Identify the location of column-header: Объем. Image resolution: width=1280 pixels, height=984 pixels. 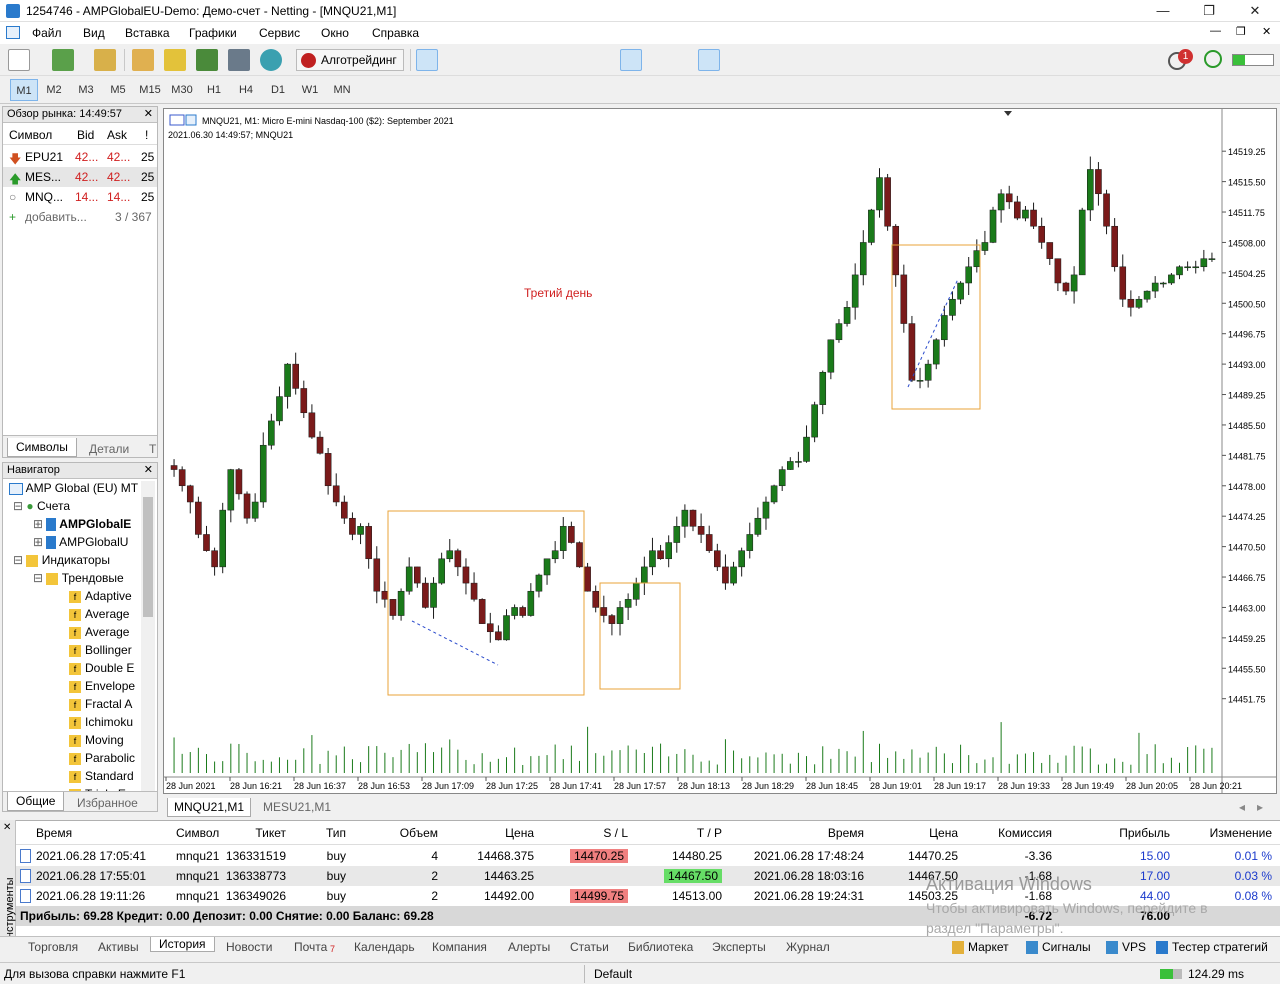
(419, 833).